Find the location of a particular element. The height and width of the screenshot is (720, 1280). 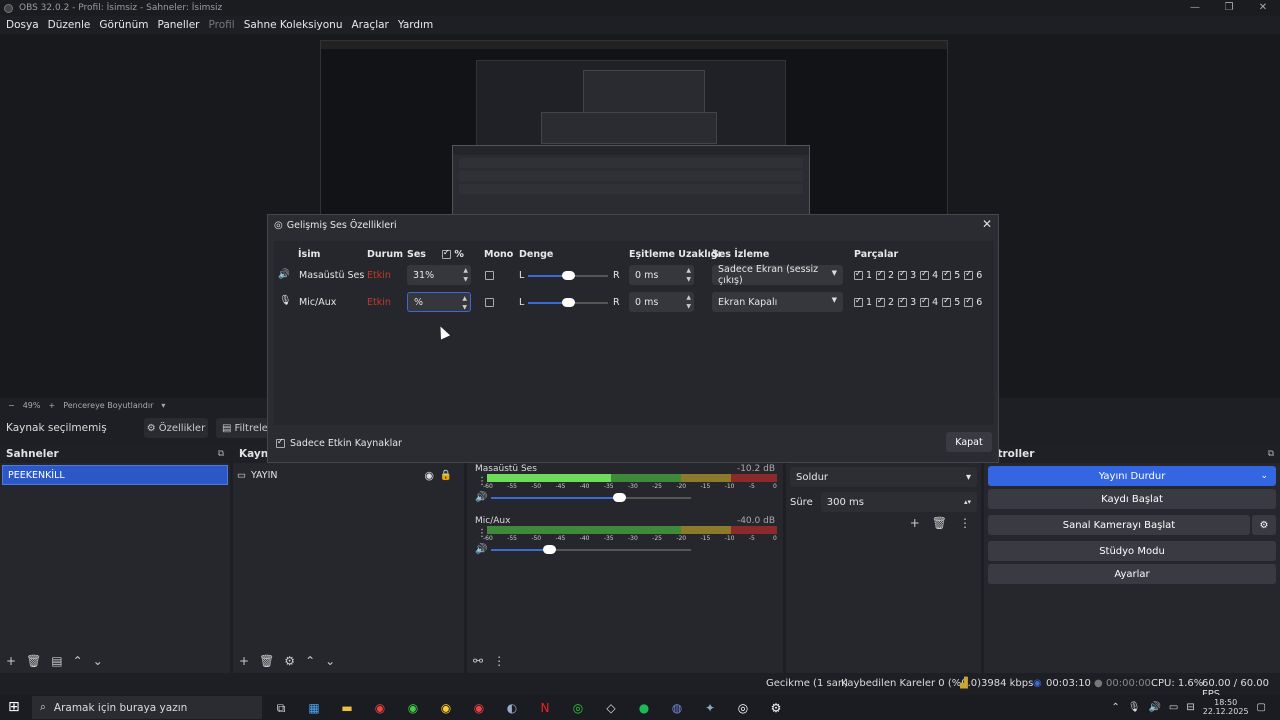

app-icon: ✦ is located at coordinates (710, 708).